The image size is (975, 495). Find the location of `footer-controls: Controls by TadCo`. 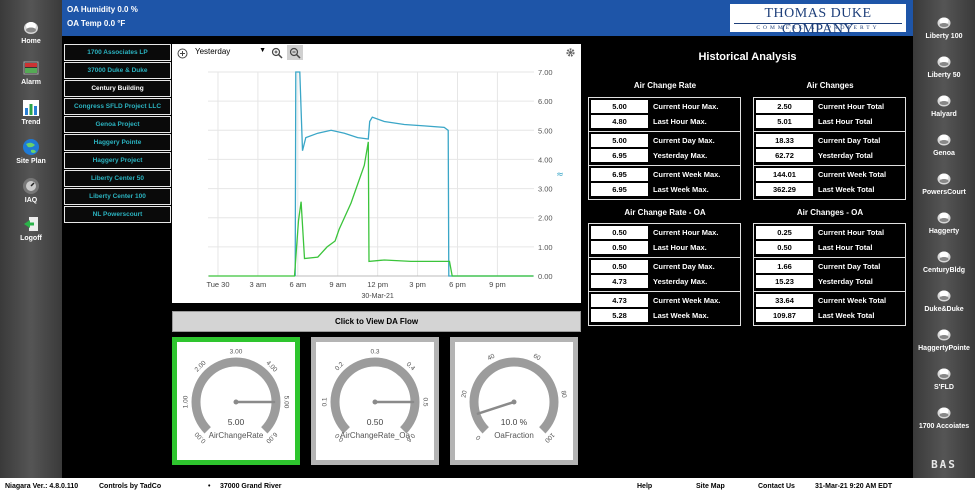

footer-controls: Controls by TadCo is located at coordinates (130, 486).